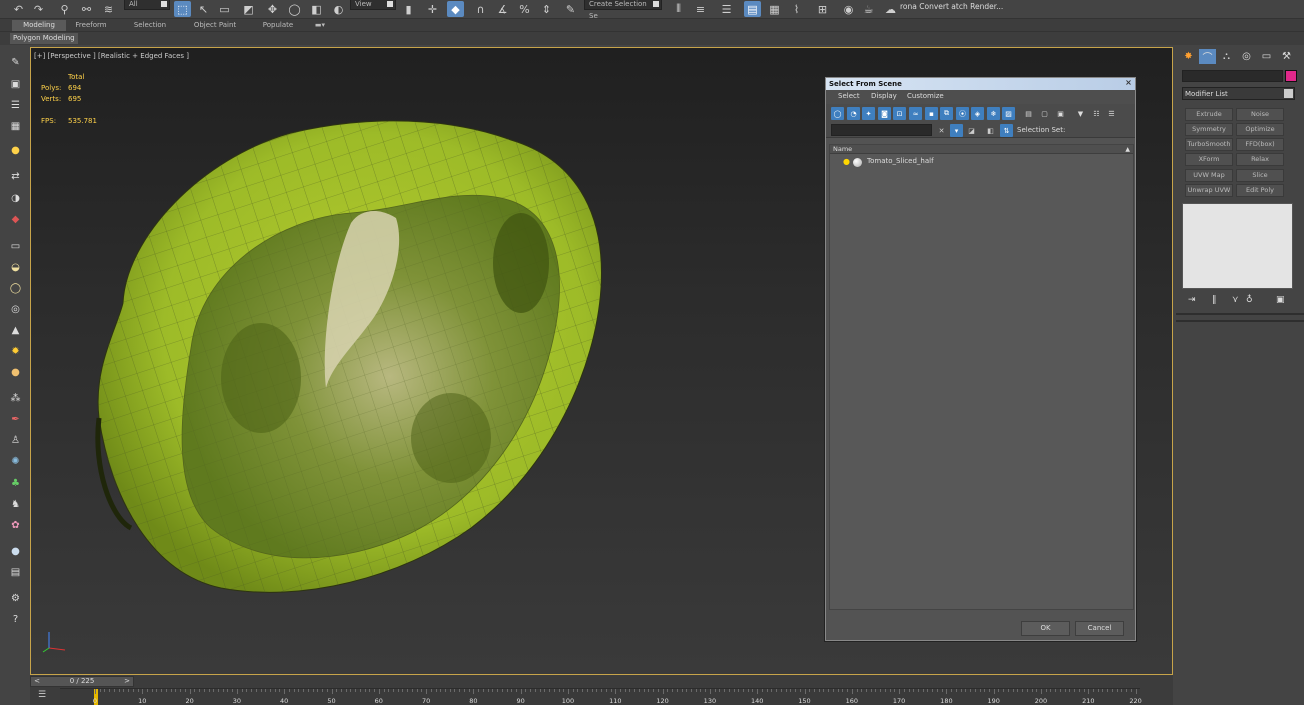 This screenshot has height=705, width=1304. Describe the element at coordinates (981, 162) in the screenshot. I see `list-item: ● Tomato_Sliced_half` at that location.